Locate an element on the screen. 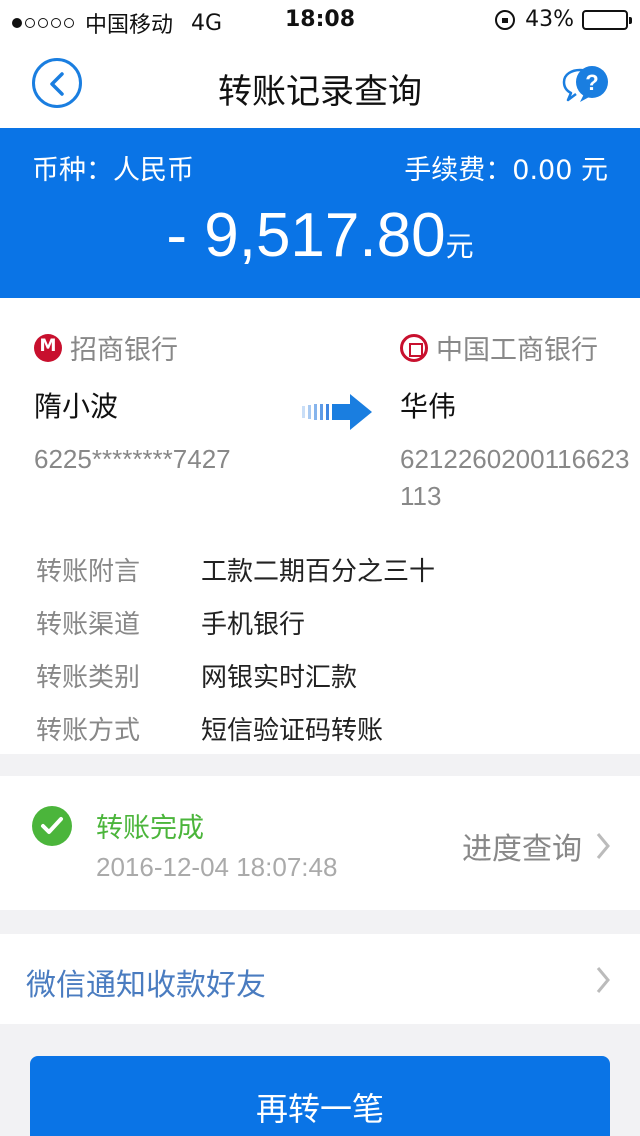 This screenshot has width=640, height=1136. detail-row-memo: 转账附言 工款二期百分之三十 is located at coordinates (326, 569).